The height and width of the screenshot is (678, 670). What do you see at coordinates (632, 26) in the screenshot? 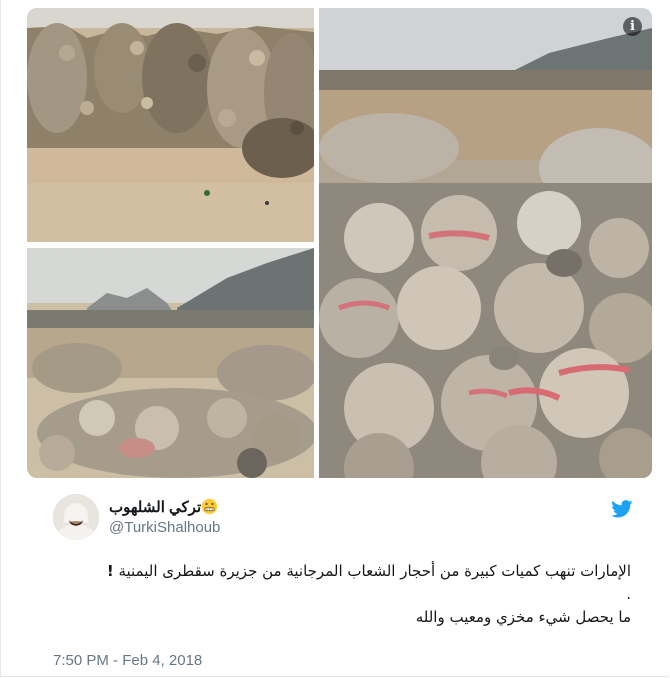
I see `info-icon: i` at bounding box center [632, 26].